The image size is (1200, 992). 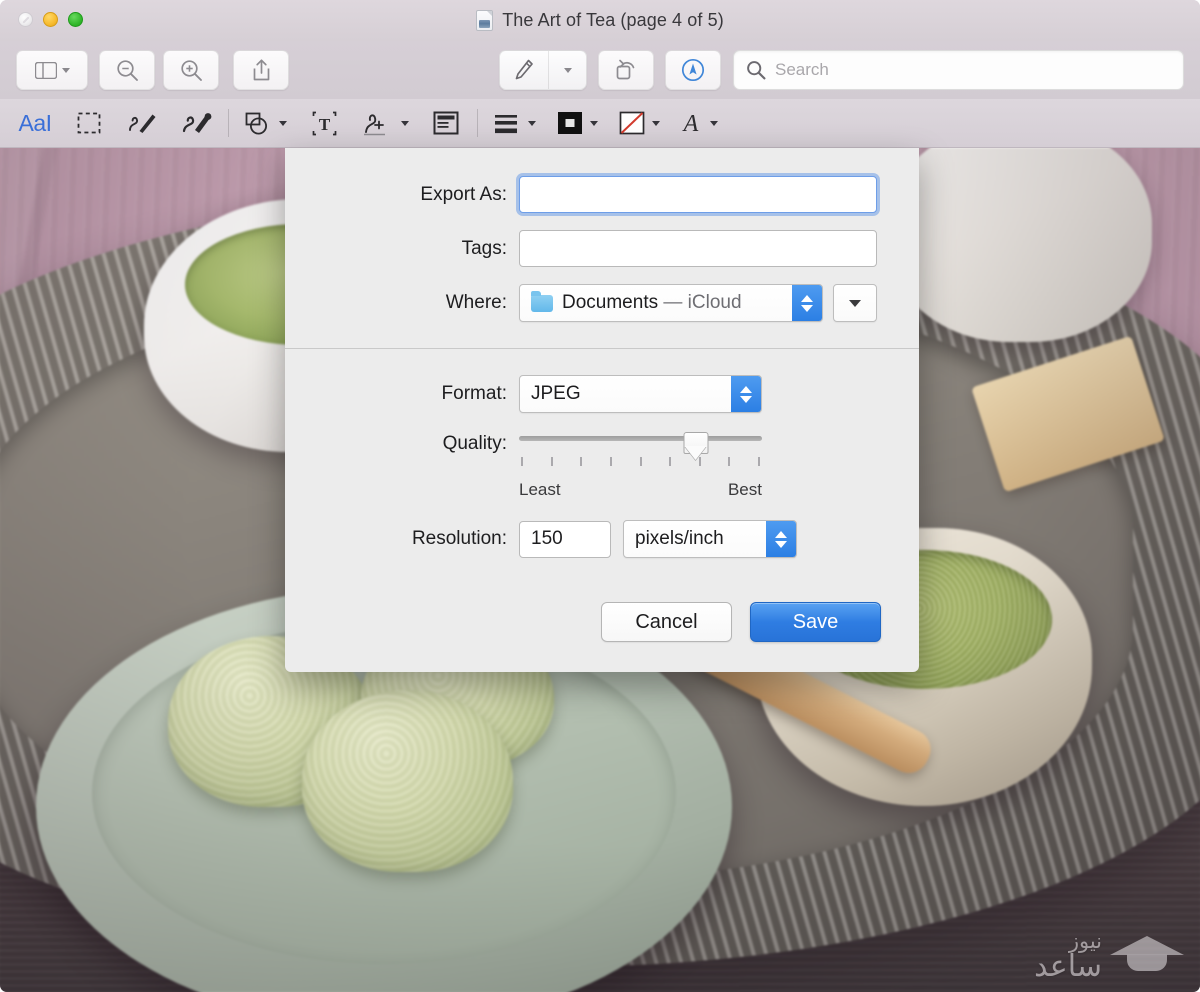 What do you see at coordinates (958, 70) in the screenshot?
I see `search-field: Search` at bounding box center [958, 70].